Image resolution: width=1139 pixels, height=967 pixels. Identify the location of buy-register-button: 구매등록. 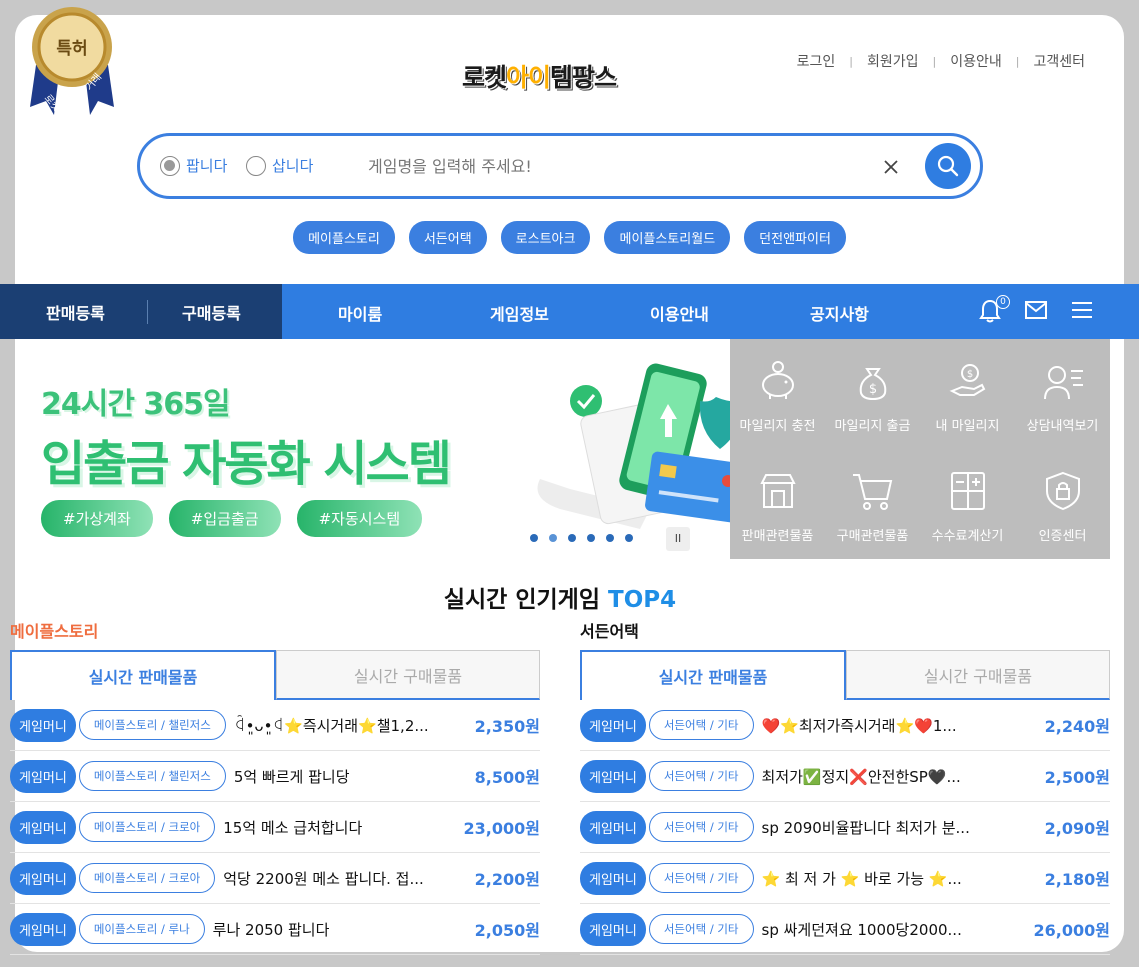
(211, 312).